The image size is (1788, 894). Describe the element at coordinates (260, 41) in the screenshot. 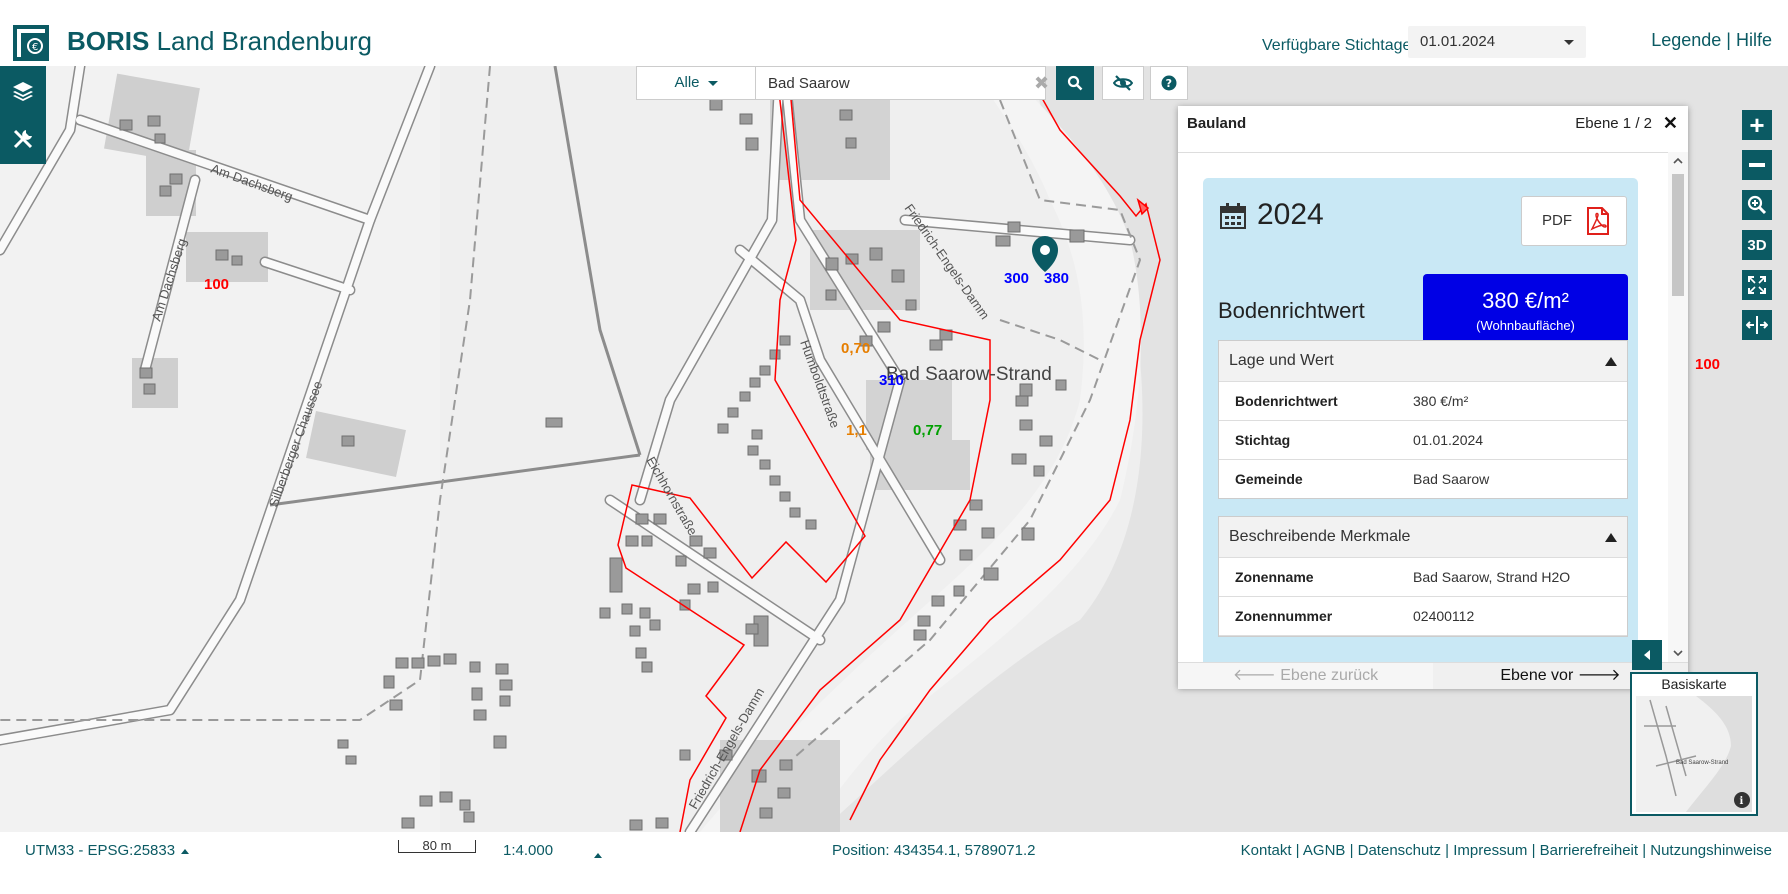

I see `app-title-rest: Land Brandenburg` at that location.